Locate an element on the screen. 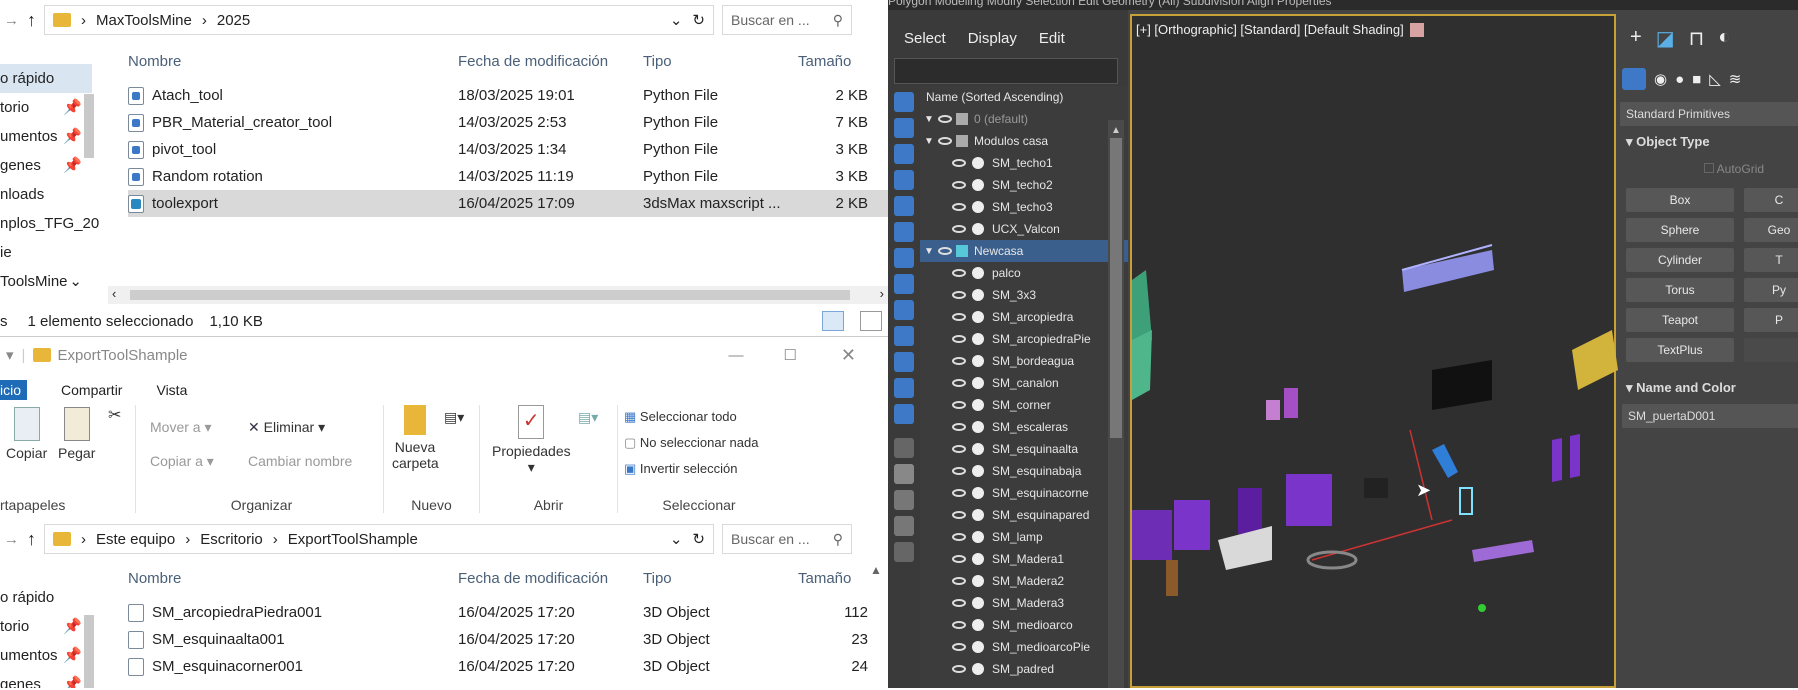  scene-object-row: UCX_Valcon is located at coordinates (1024, 229).